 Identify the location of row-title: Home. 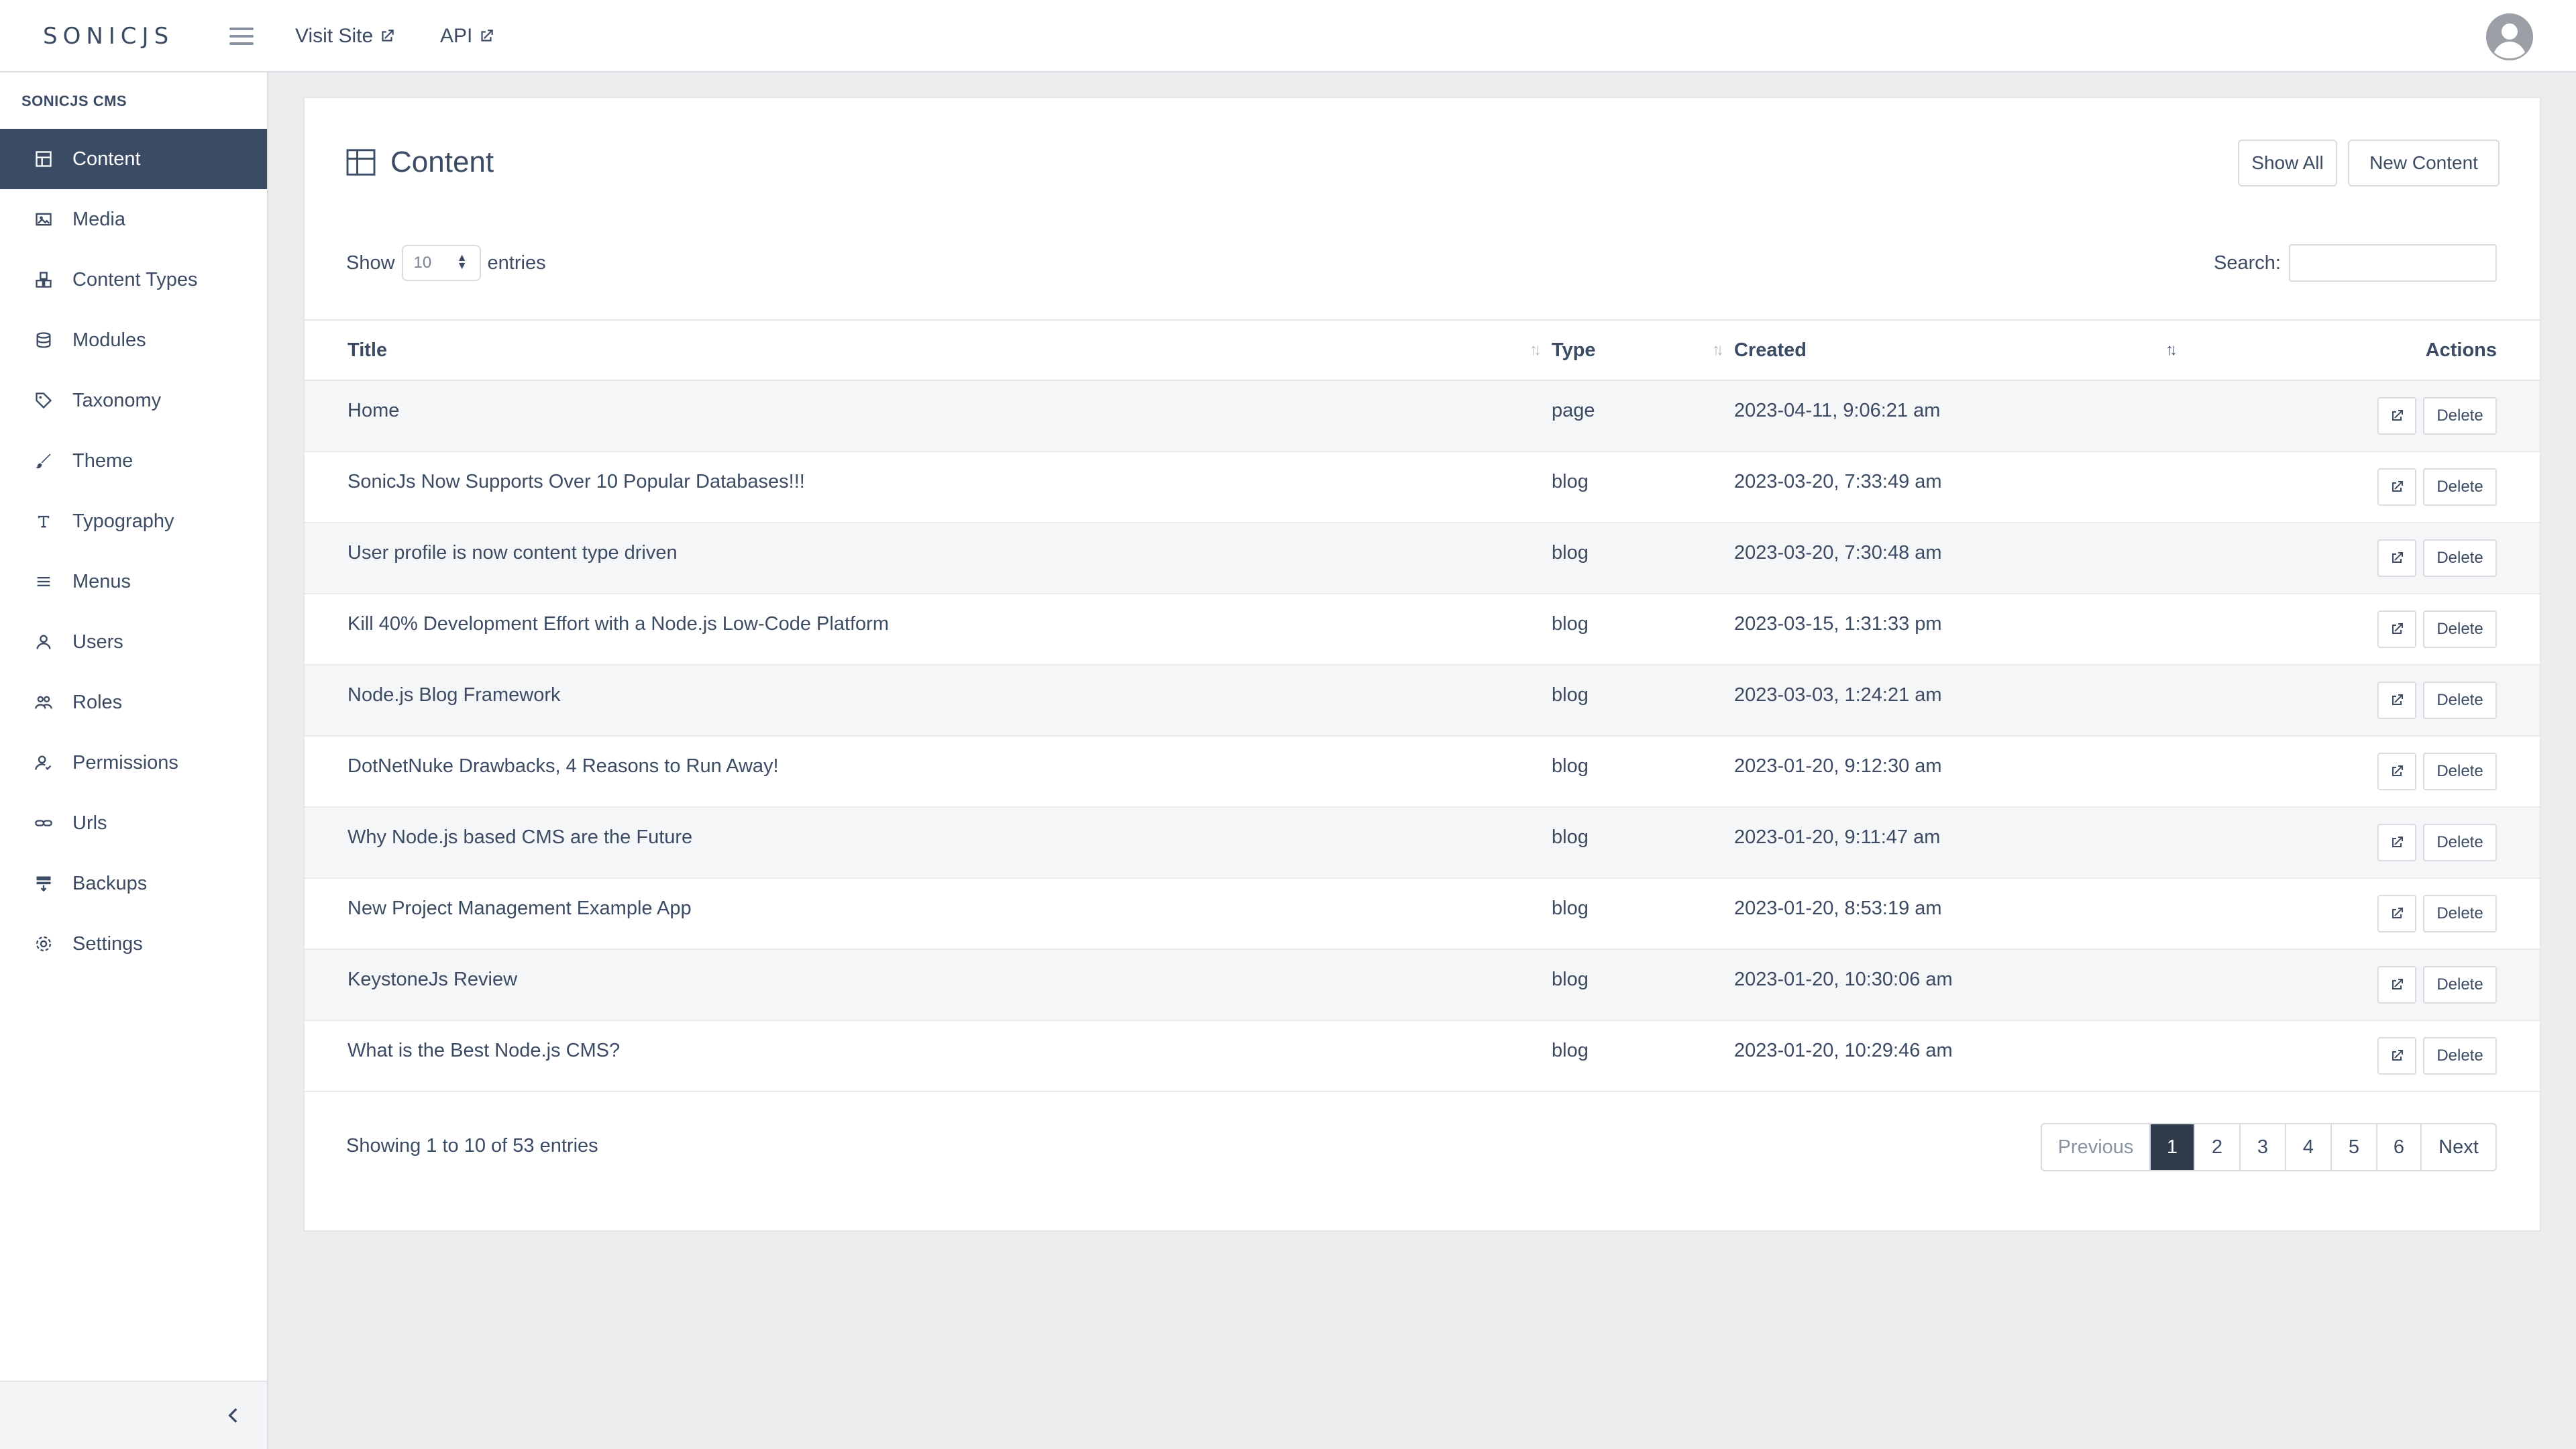
(928, 416).